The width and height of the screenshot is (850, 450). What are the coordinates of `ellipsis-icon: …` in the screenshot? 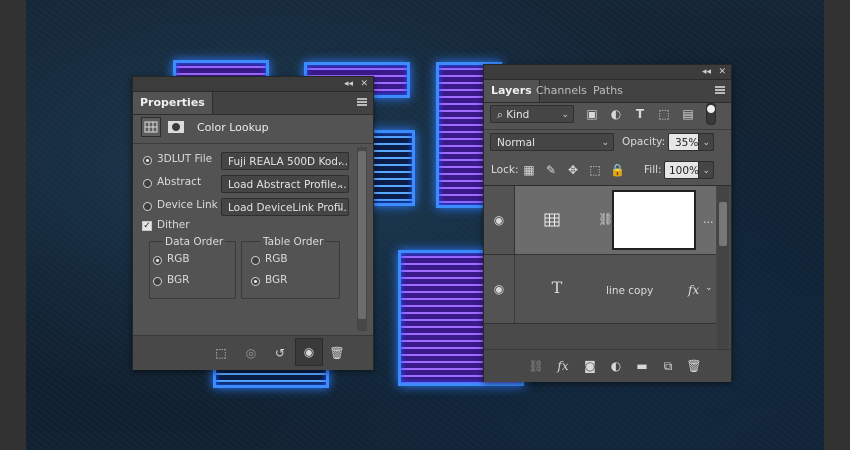 It's located at (708, 220).